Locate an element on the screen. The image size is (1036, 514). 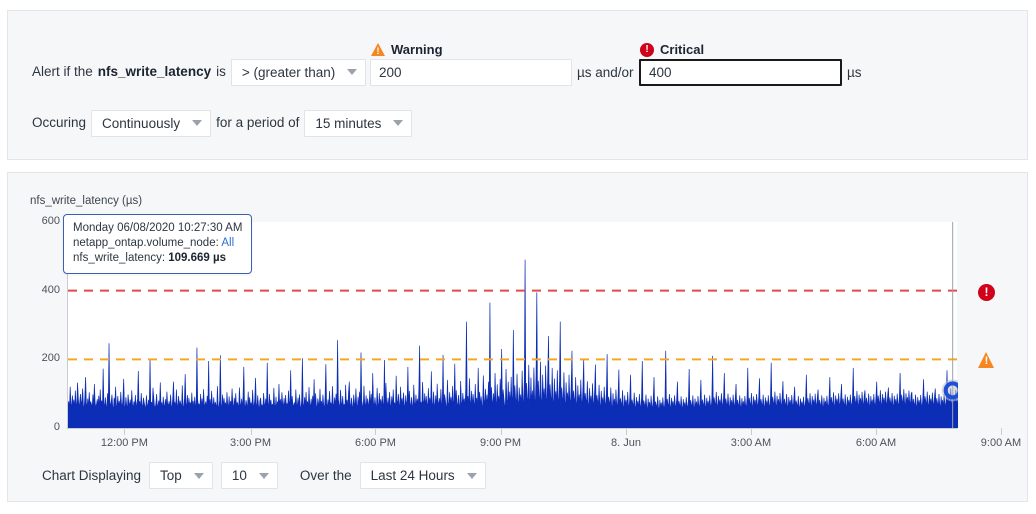
period-dropdown-value: 15 minutes is located at coordinates (348, 123).